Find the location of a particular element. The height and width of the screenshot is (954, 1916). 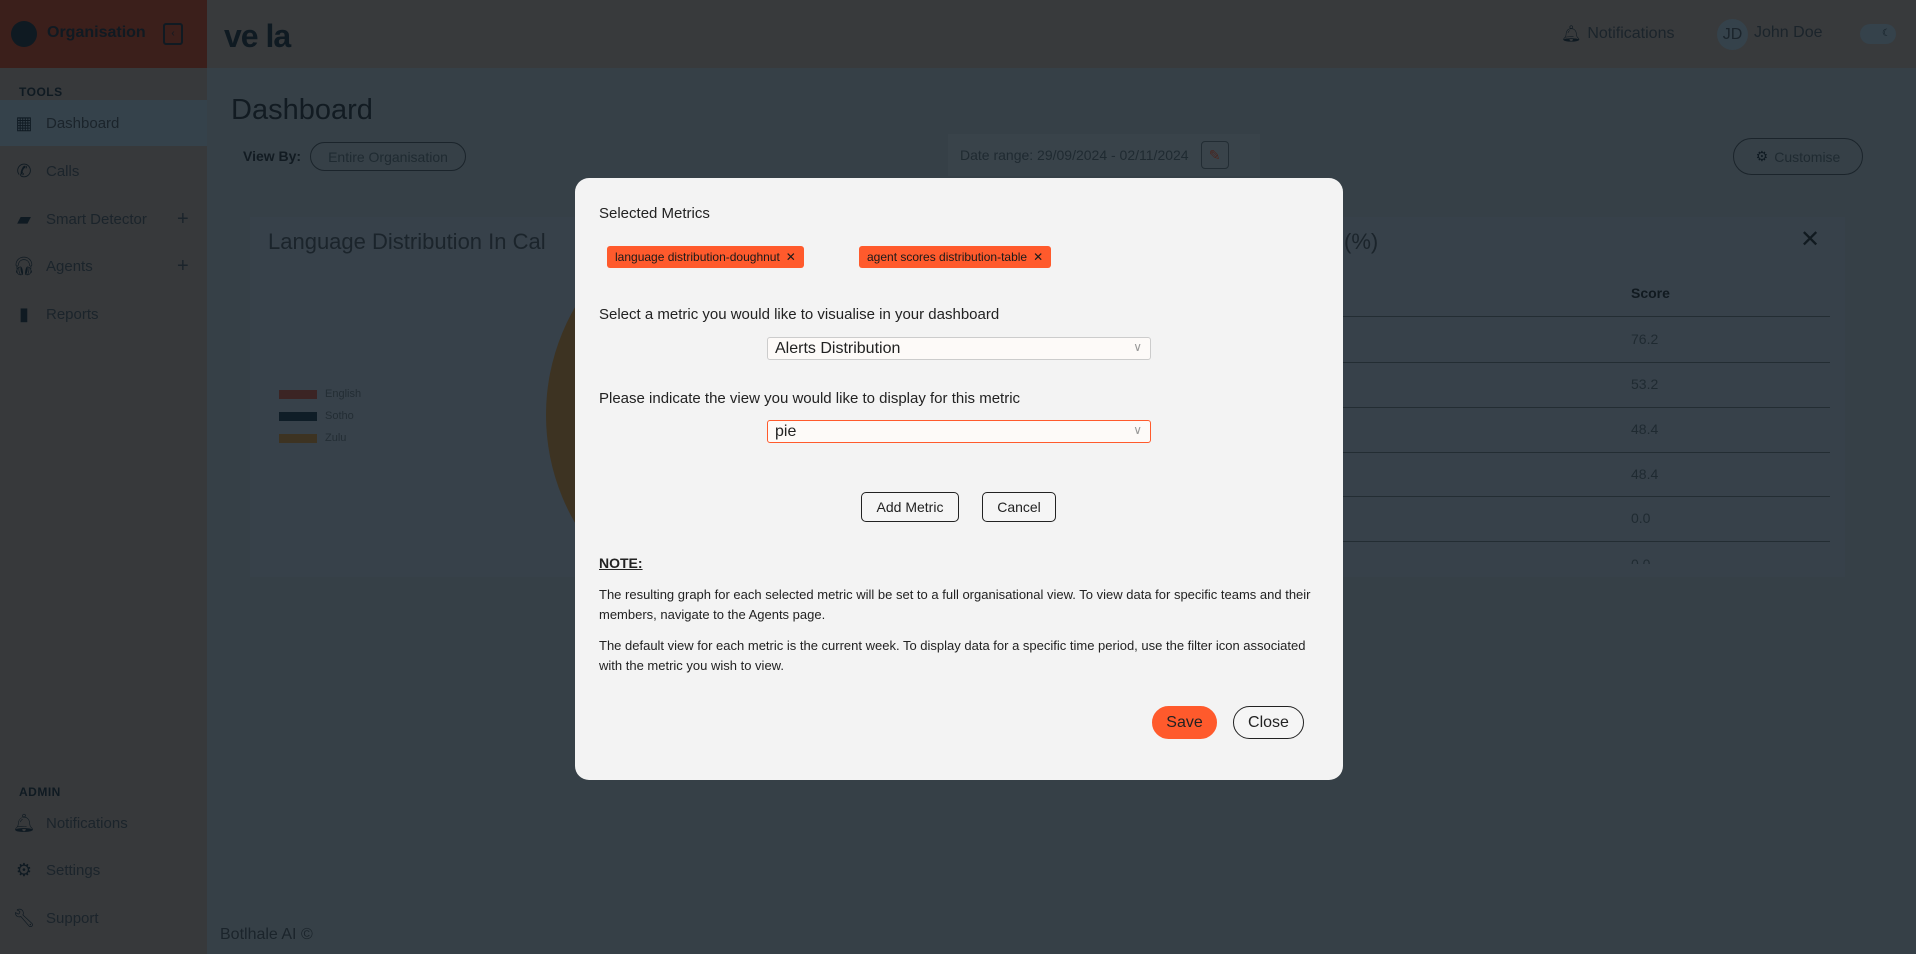

footer: Botlhale AI © is located at coordinates (266, 934).